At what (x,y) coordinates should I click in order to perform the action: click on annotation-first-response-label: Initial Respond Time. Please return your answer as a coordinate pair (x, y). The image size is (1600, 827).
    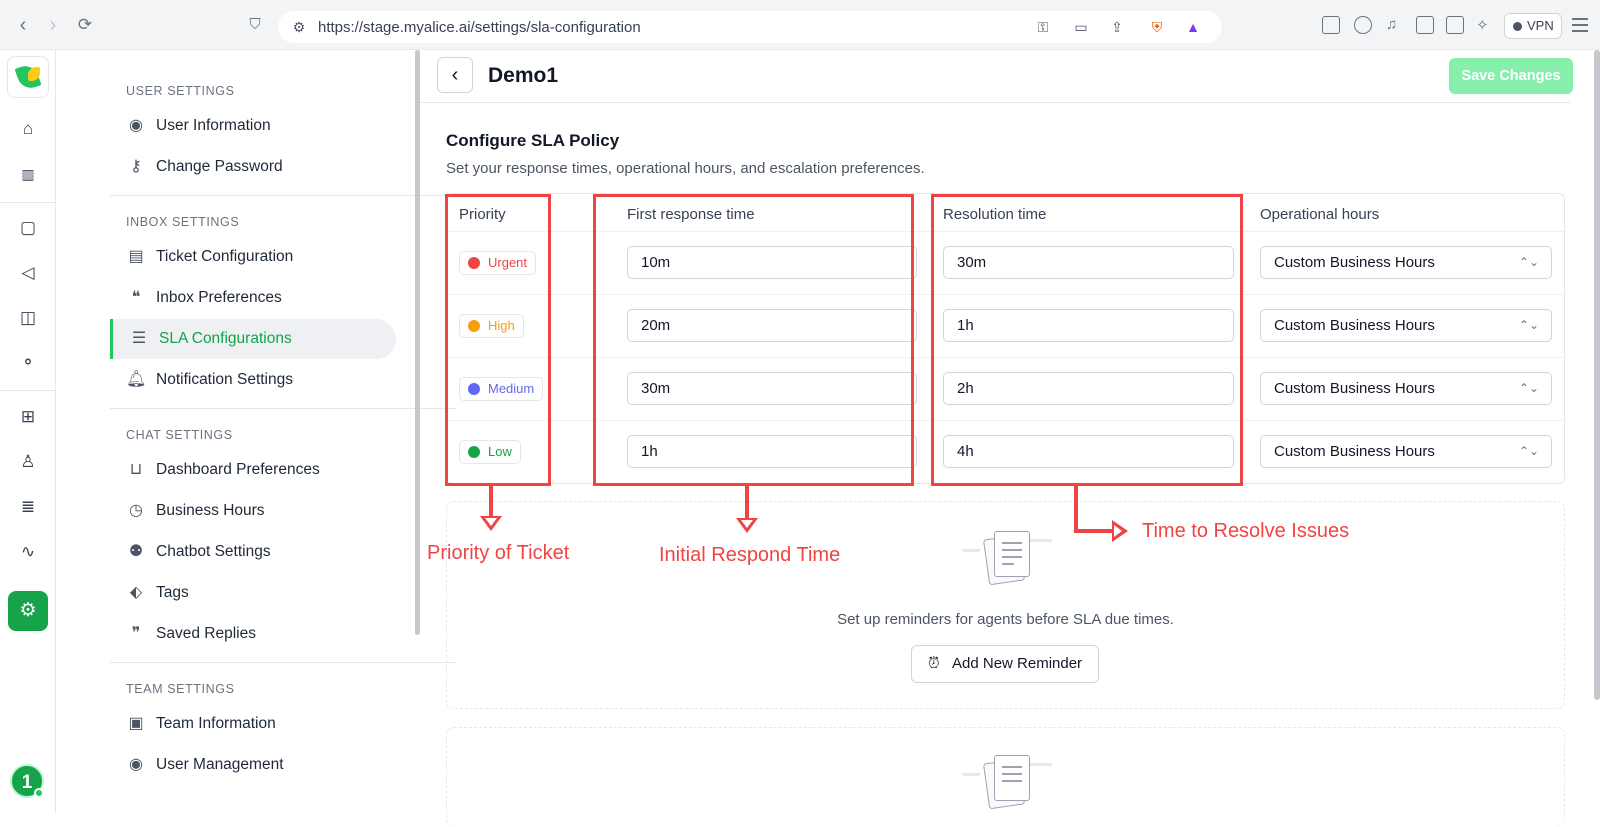
    Looking at the image, I should click on (750, 555).